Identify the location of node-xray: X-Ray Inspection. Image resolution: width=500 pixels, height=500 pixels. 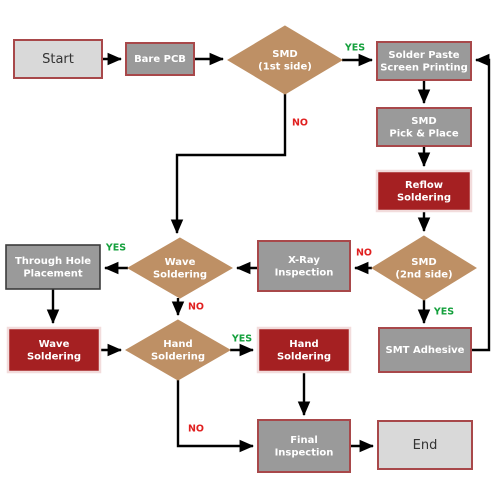
(304, 266).